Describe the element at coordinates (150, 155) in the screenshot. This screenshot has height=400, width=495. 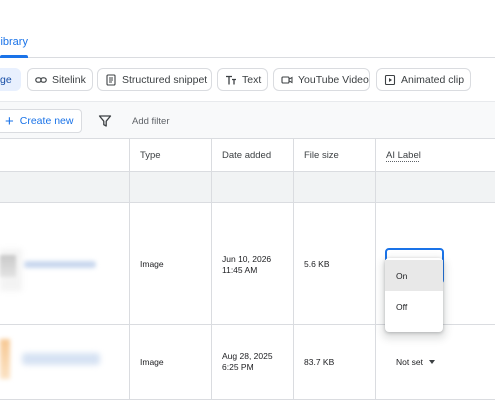
I see `column-header-type: Type` at that location.